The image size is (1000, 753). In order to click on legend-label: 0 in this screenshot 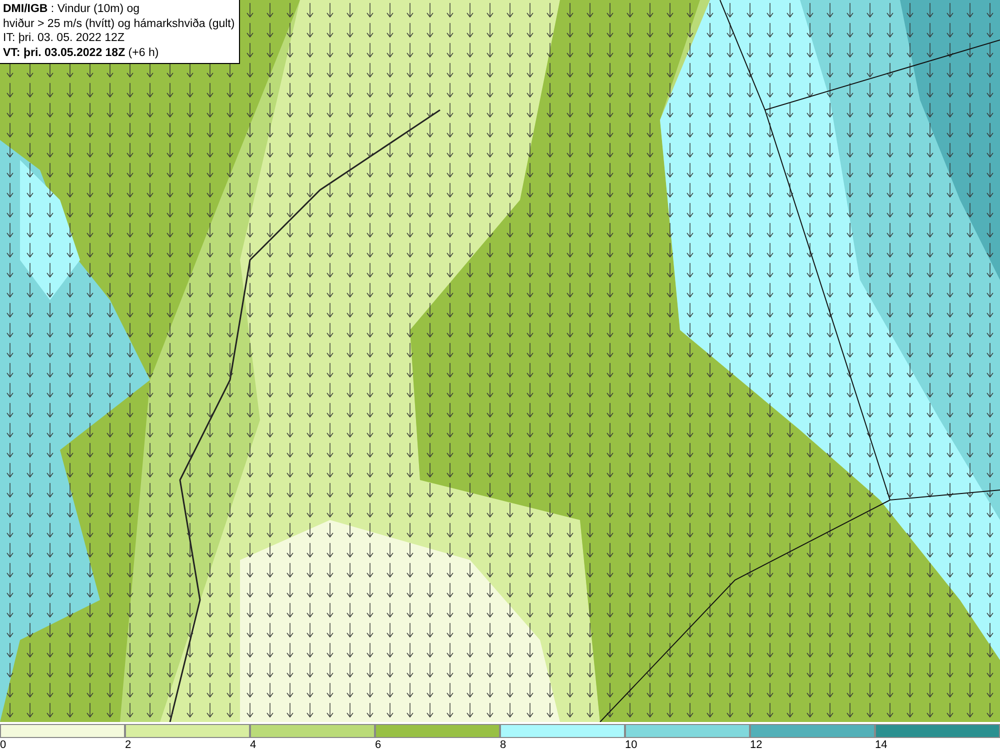, I will do `click(3, 745)`.